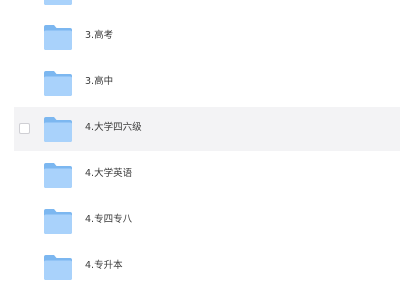  Describe the element at coordinates (207, 129) in the screenshot. I see `folder-row-hovered: 4.大学四六级` at that location.